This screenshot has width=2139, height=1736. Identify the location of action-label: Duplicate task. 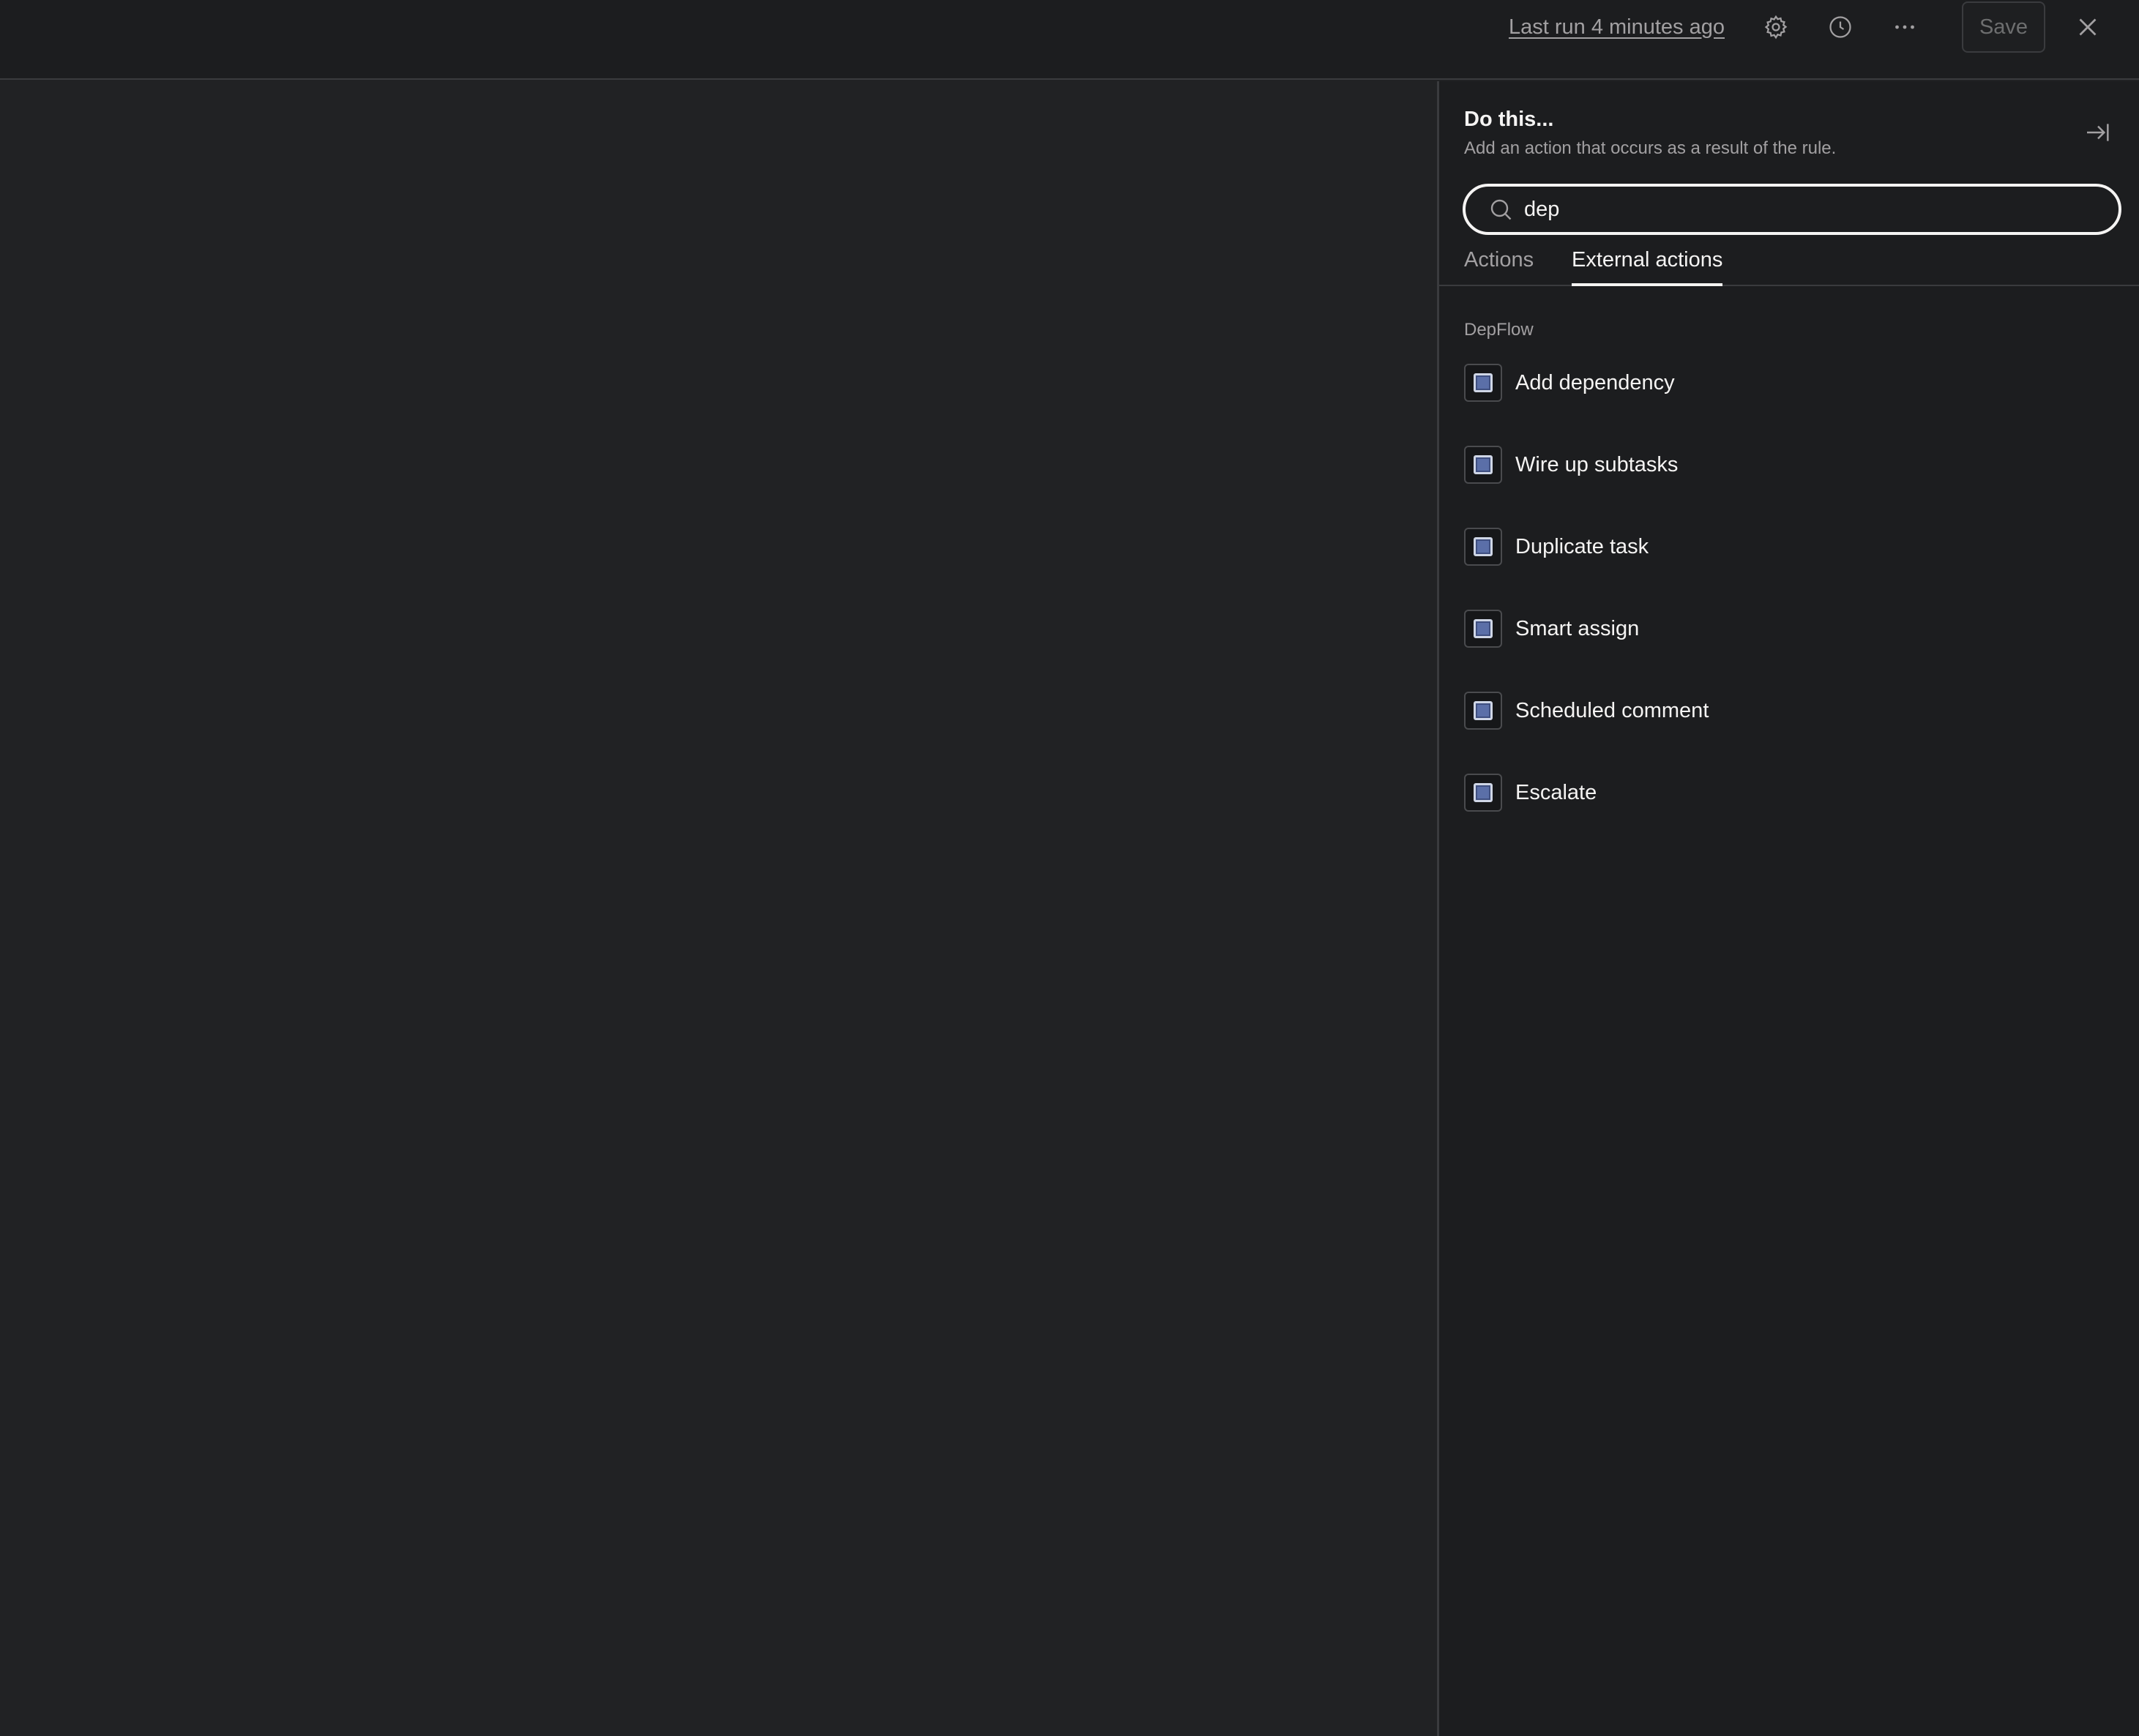
(1582, 546).